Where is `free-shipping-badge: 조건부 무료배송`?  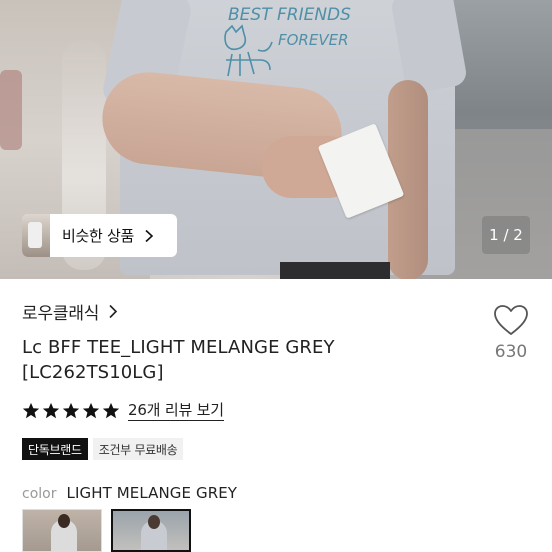 free-shipping-badge: 조건부 무료배송 is located at coordinates (138, 449).